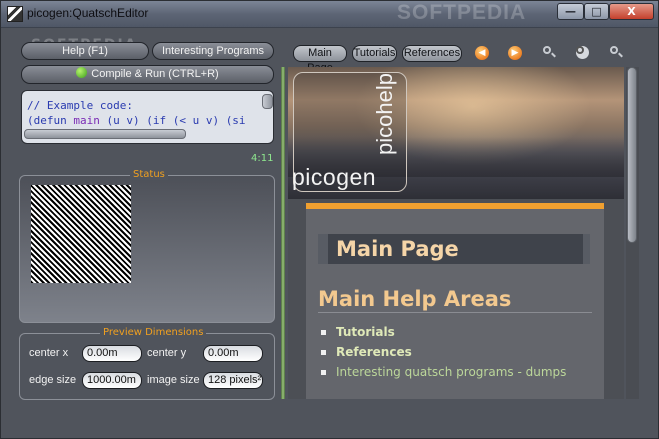 The image size is (659, 439). What do you see at coordinates (374, 53) in the screenshot?
I see `tab-tutorials: Tutorials` at bounding box center [374, 53].